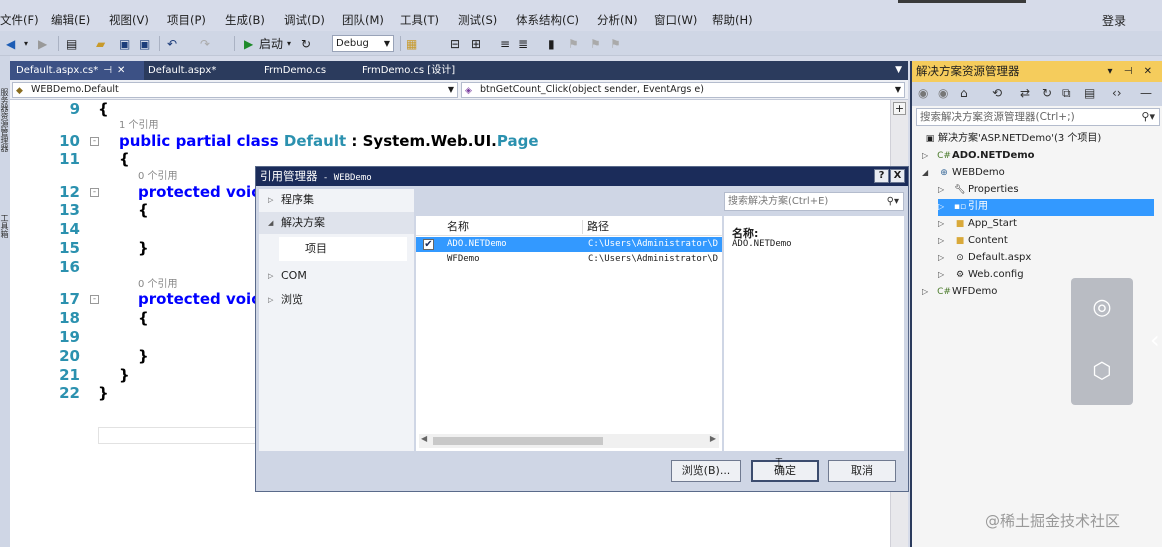 Image resolution: width=1162 pixels, height=547 pixels. What do you see at coordinates (124, 43) in the screenshot?
I see `save-icon: ▣` at bounding box center [124, 43].